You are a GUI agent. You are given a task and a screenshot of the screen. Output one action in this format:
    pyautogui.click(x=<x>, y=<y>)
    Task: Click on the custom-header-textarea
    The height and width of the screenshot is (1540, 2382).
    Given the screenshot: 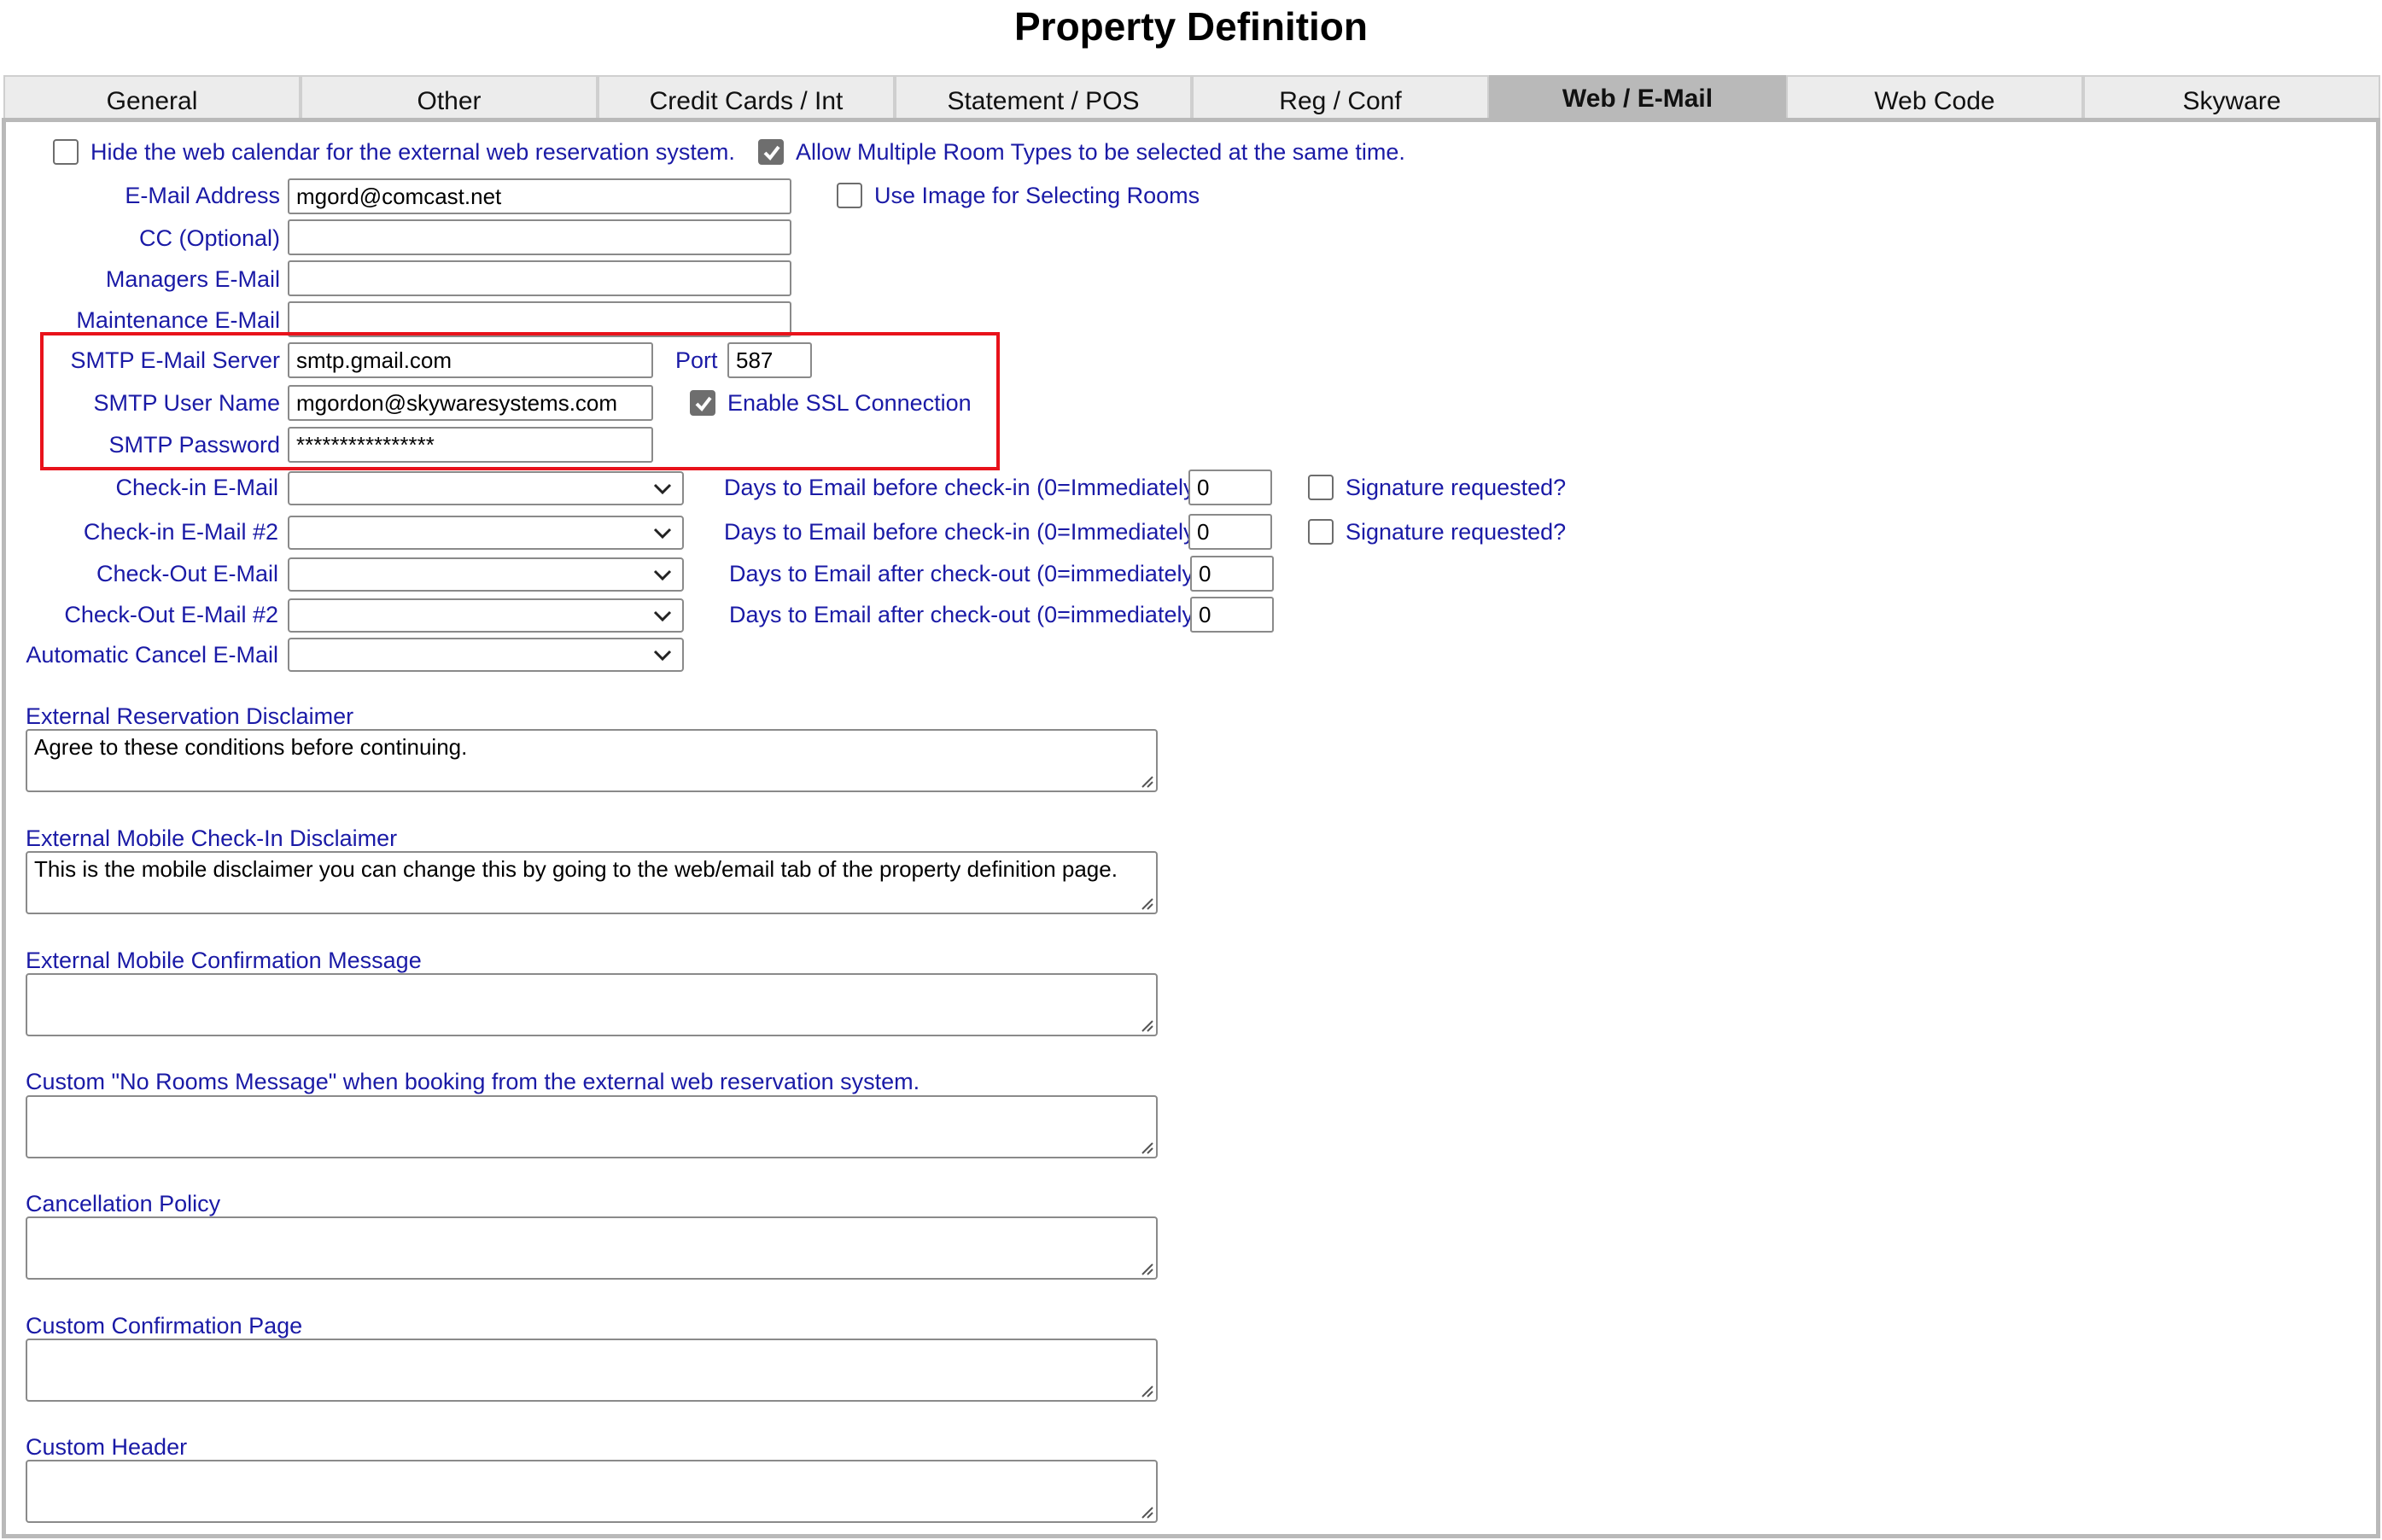 What is the action you would take?
    pyautogui.click(x=592, y=1491)
    